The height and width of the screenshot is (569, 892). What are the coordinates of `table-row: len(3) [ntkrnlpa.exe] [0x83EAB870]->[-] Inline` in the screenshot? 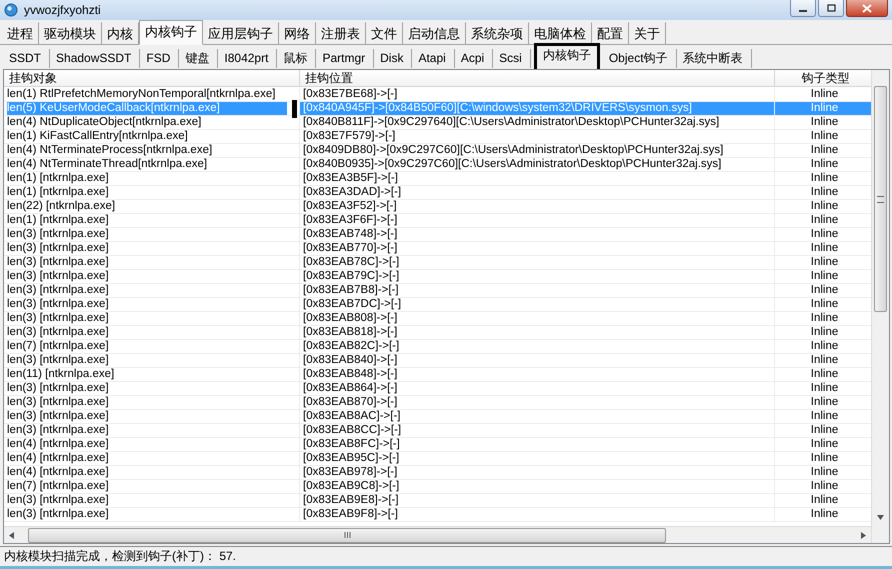 It's located at (437, 403).